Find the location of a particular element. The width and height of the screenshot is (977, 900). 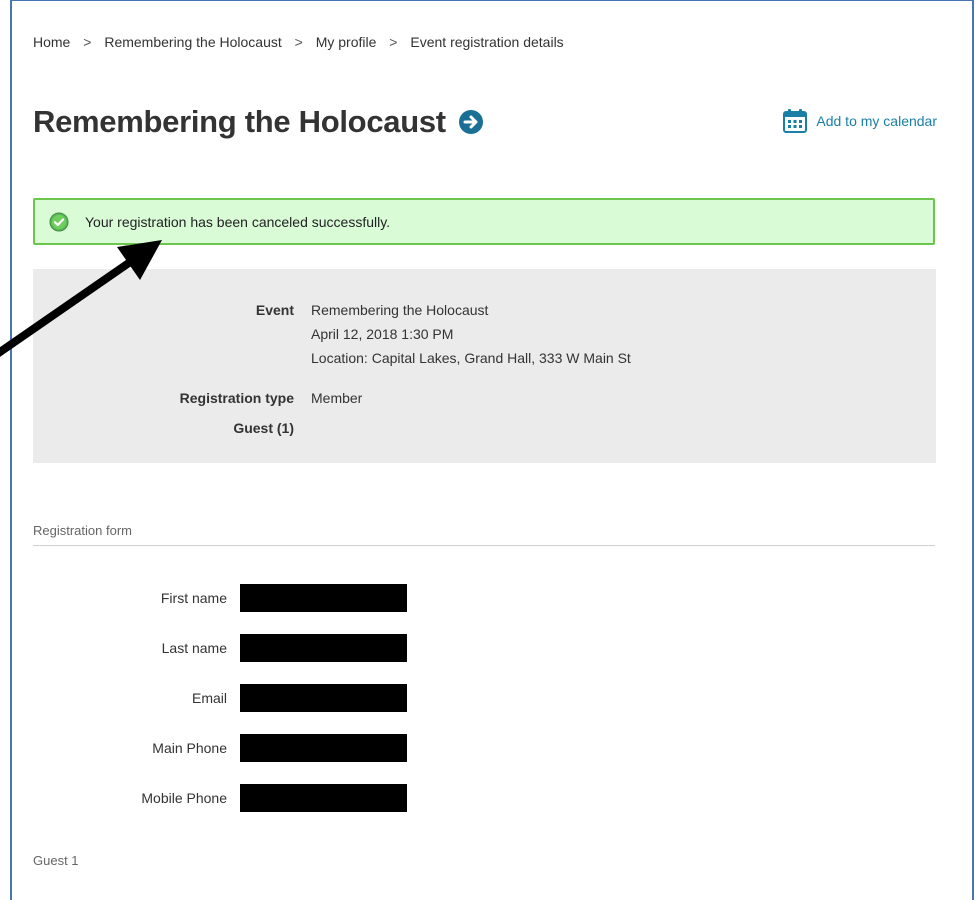

mobile-phone-label: Mobile Phone is located at coordinates (184, 798).